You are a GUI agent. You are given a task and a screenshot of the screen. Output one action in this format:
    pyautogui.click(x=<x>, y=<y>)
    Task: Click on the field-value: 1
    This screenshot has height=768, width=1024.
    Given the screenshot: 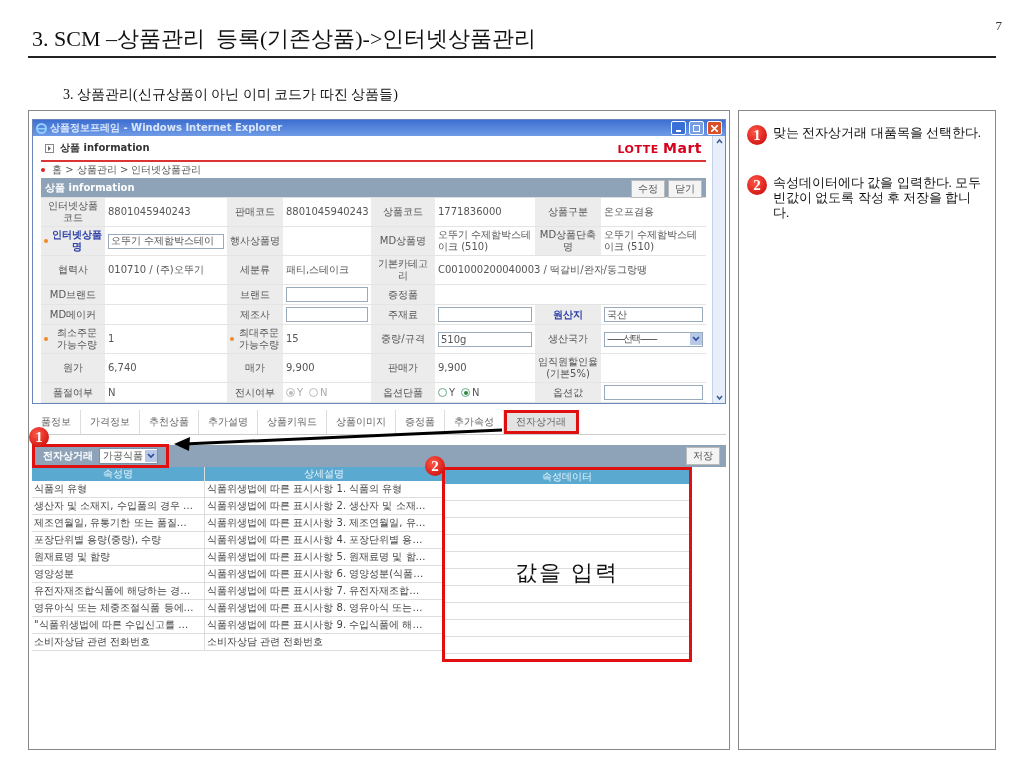 What is the action you would take?
    pyautogui.click(x=111, y=339)
    